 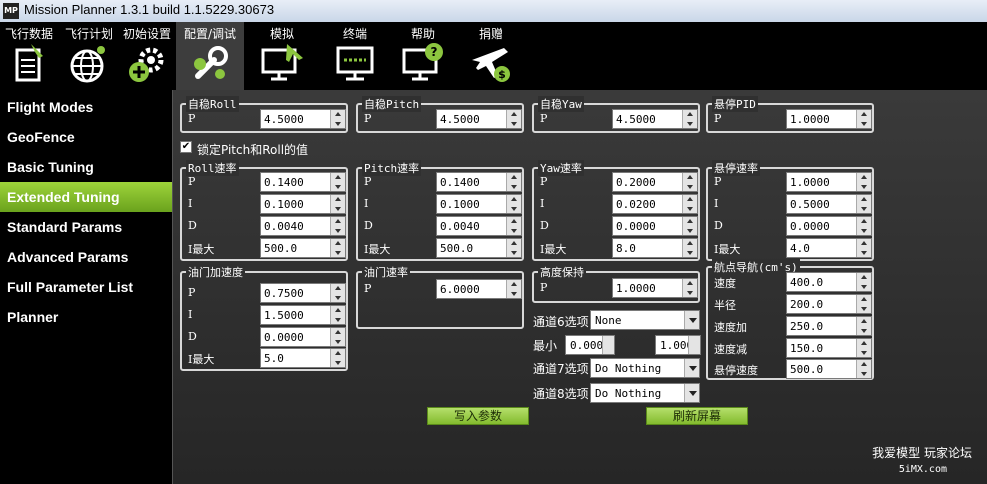 What do you see at coordinates (478, 416) in the screenshot?
I see `write-params-button: 写入参数` at bounding box center [478, 416].